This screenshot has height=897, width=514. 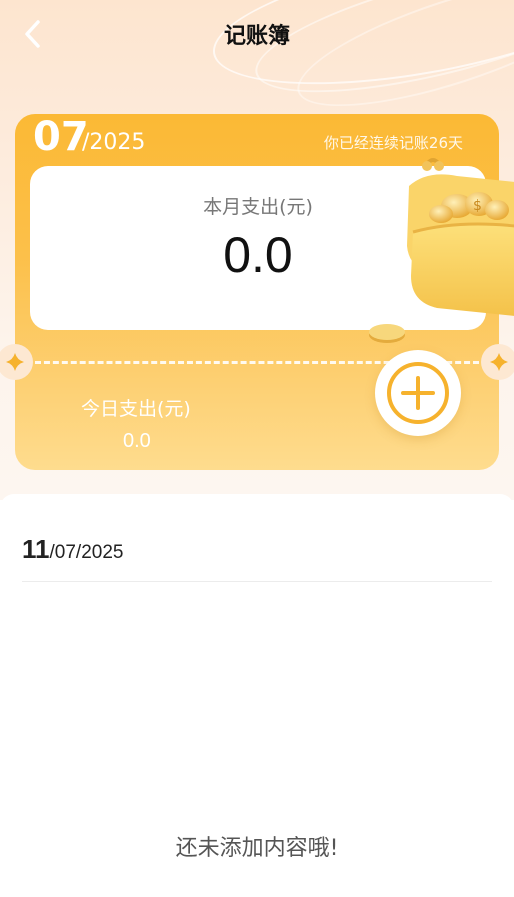 I want to click on right-notch, so click(x=497, y=362).